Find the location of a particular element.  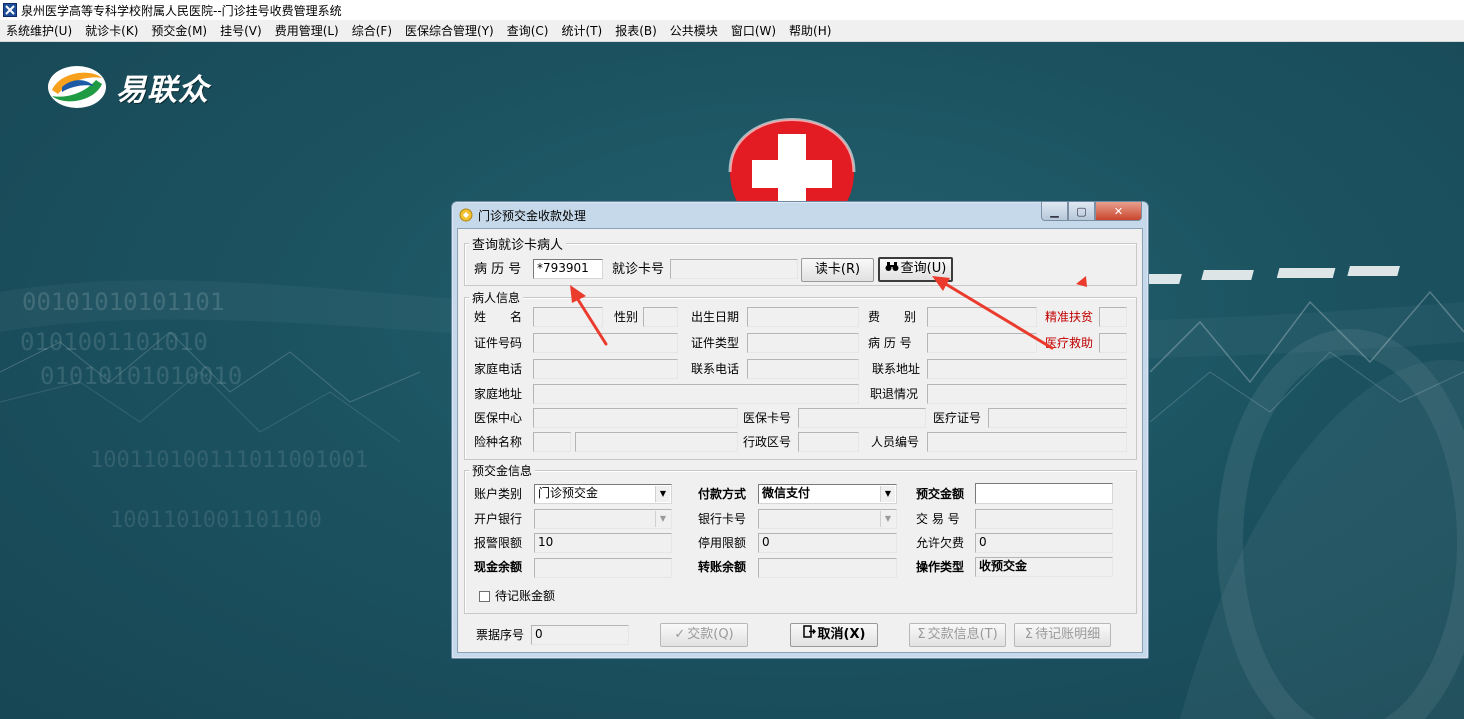

home-phone-field is located at coordinates (605, 369).